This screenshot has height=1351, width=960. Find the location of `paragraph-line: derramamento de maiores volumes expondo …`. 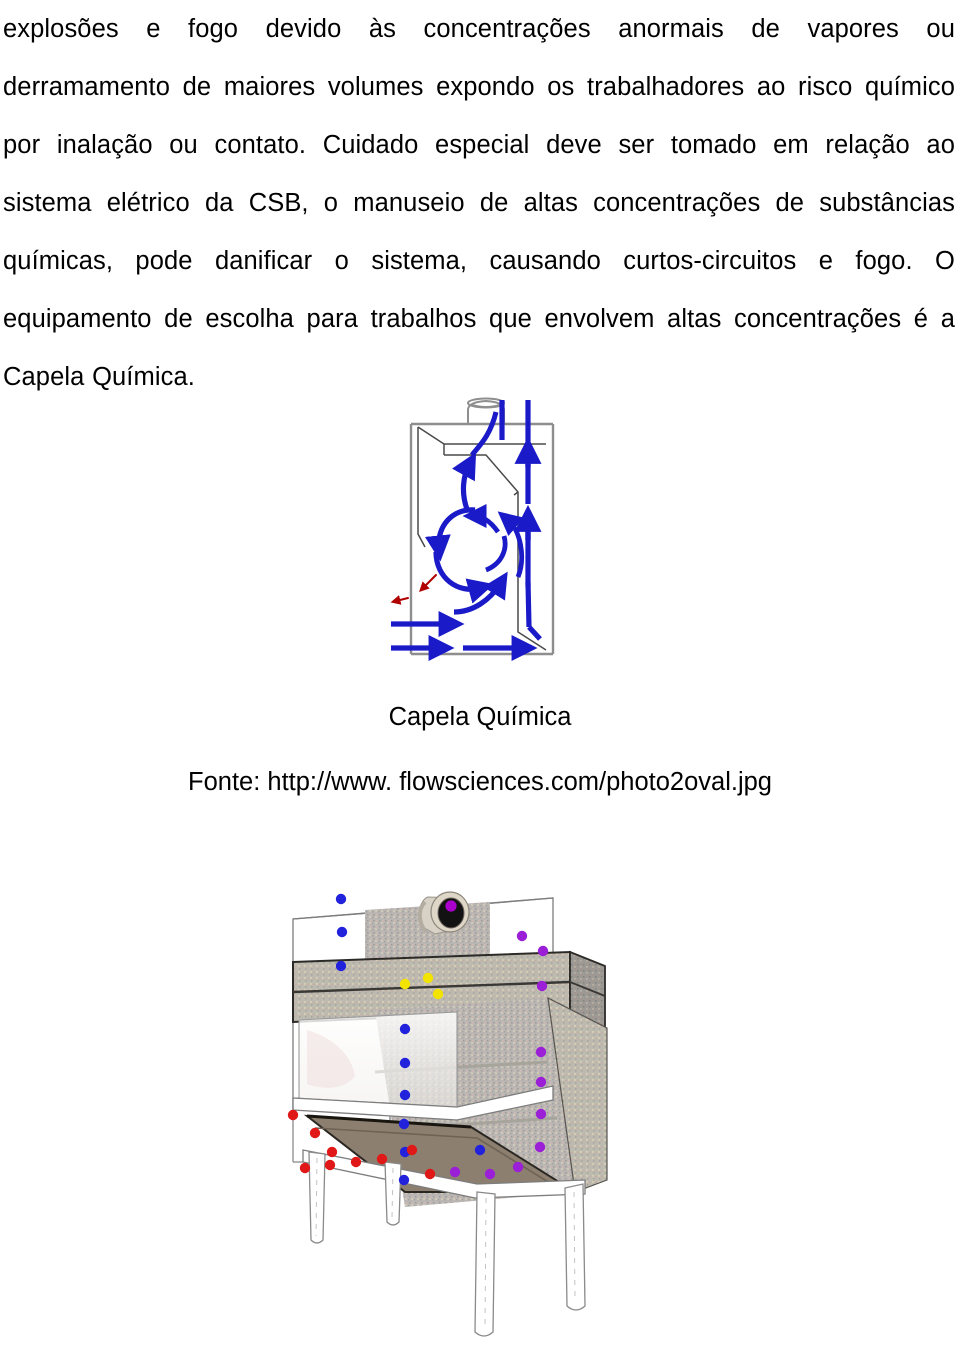

paragraph-line: derramamento de maiores volumes expondo … is located at coordinates (479, 87).